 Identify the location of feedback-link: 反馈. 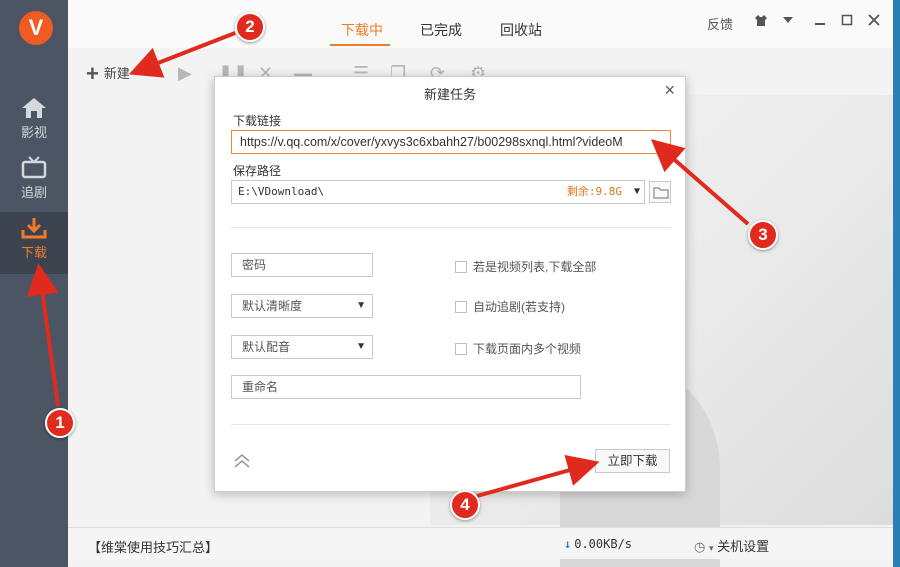
(720, 23).